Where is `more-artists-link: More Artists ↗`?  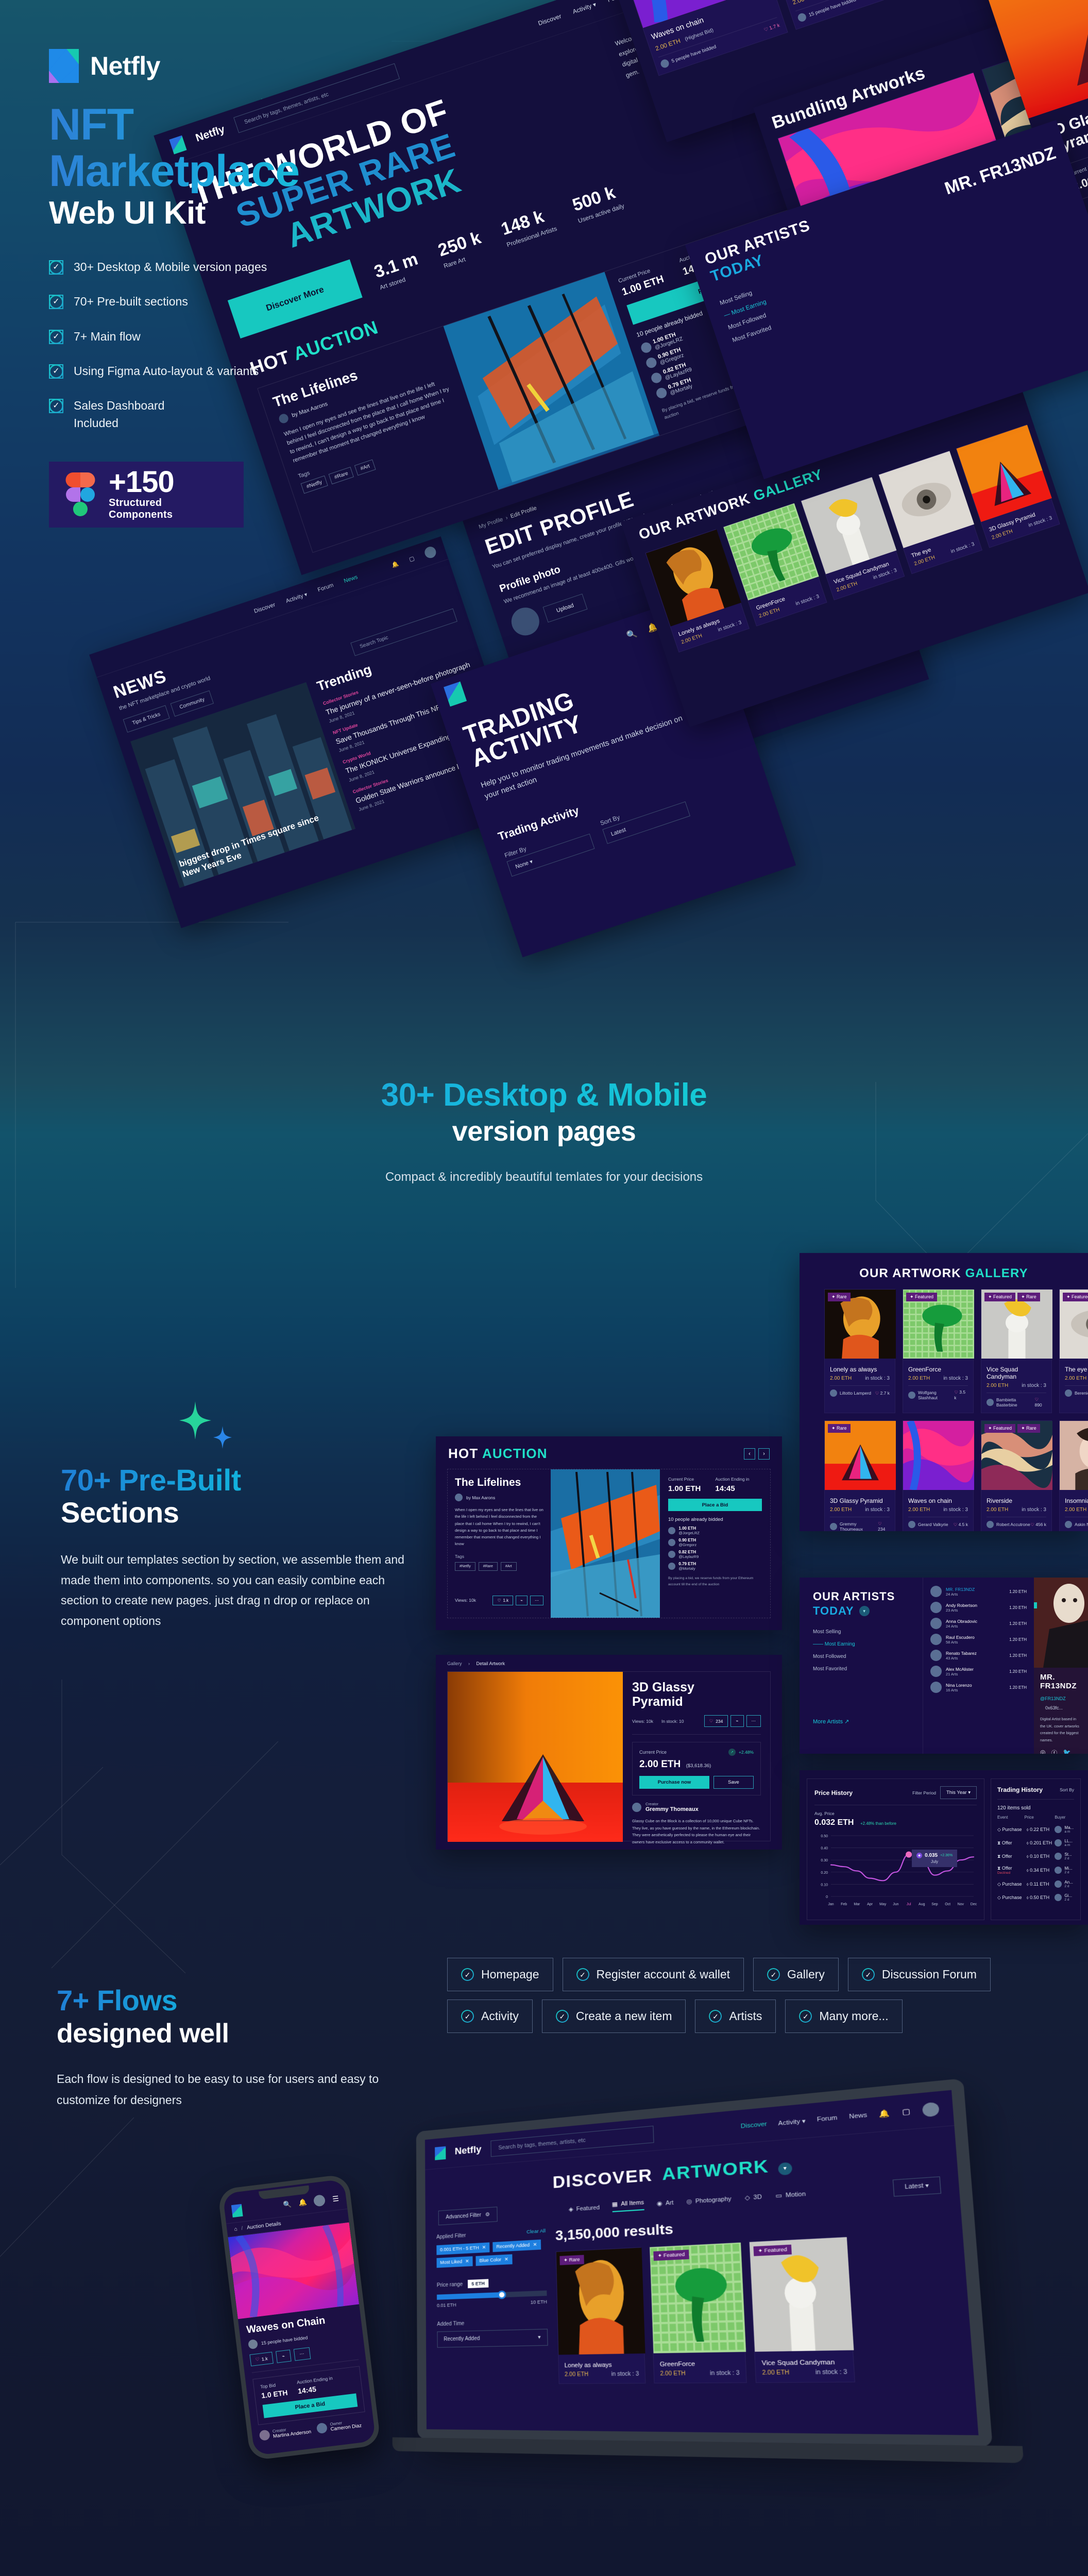 more-artists-link: More Artists ↗ is located at coordinates (861, 1721).